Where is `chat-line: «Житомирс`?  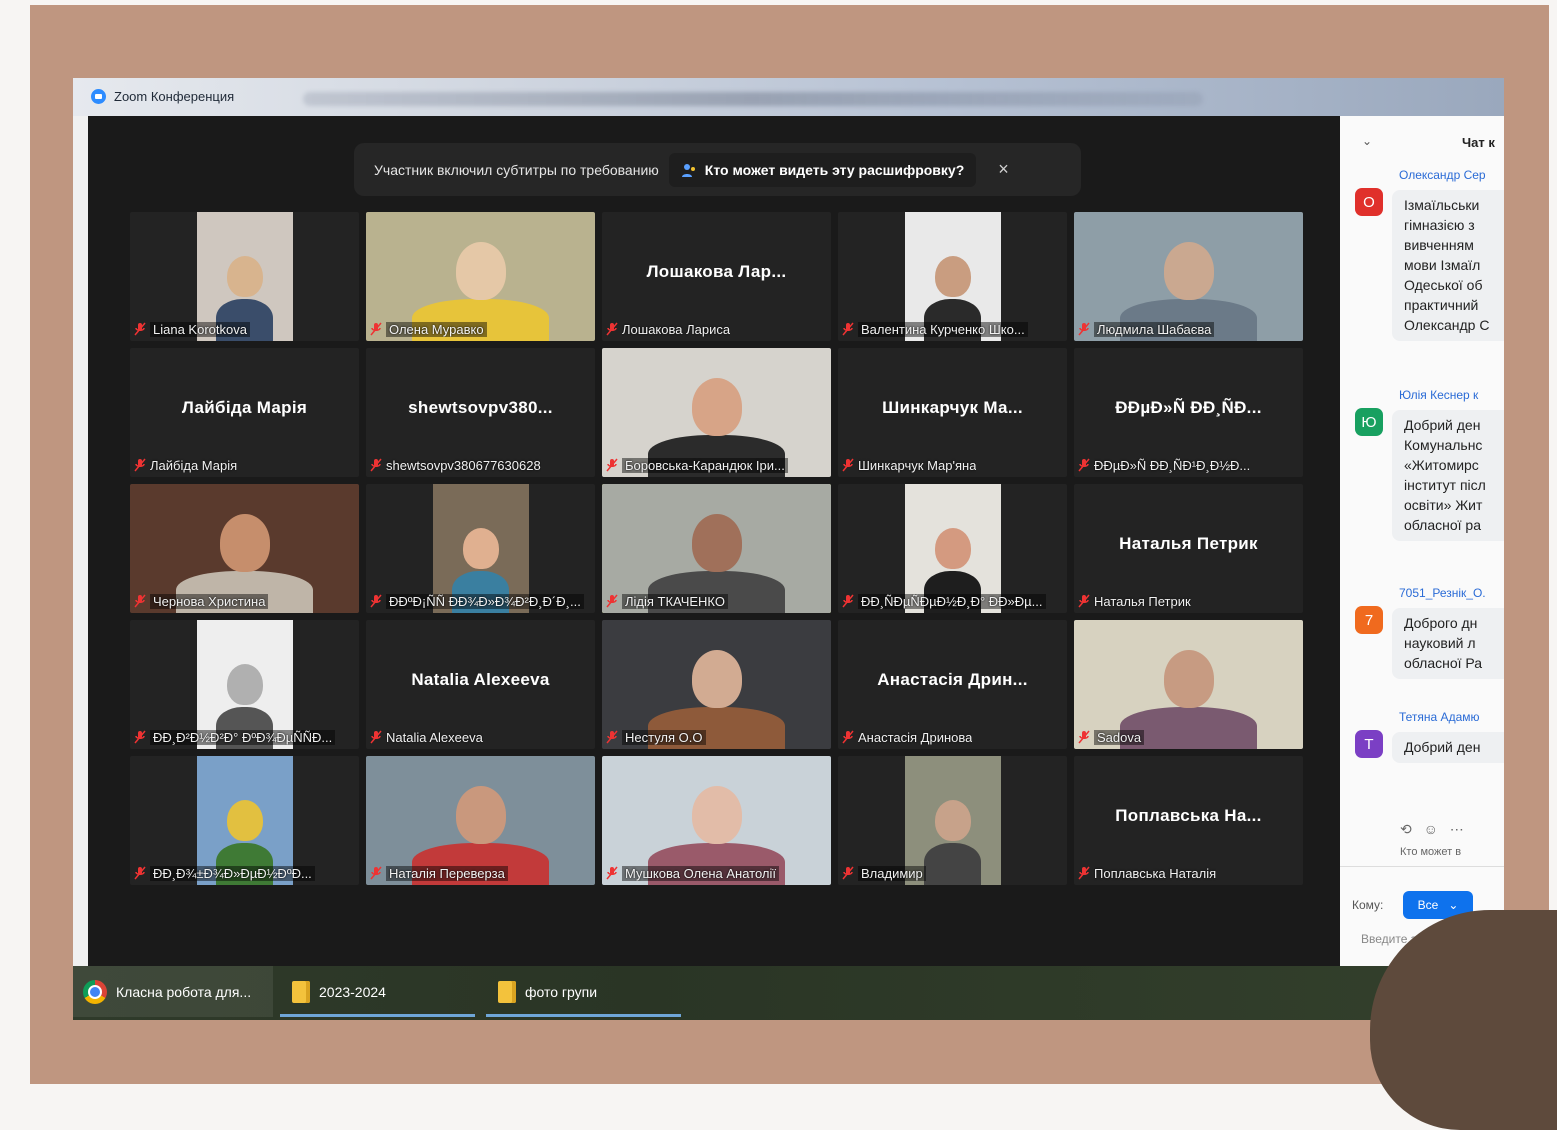
chat-line: «Житомирс is located at coordinates (1441, 465).